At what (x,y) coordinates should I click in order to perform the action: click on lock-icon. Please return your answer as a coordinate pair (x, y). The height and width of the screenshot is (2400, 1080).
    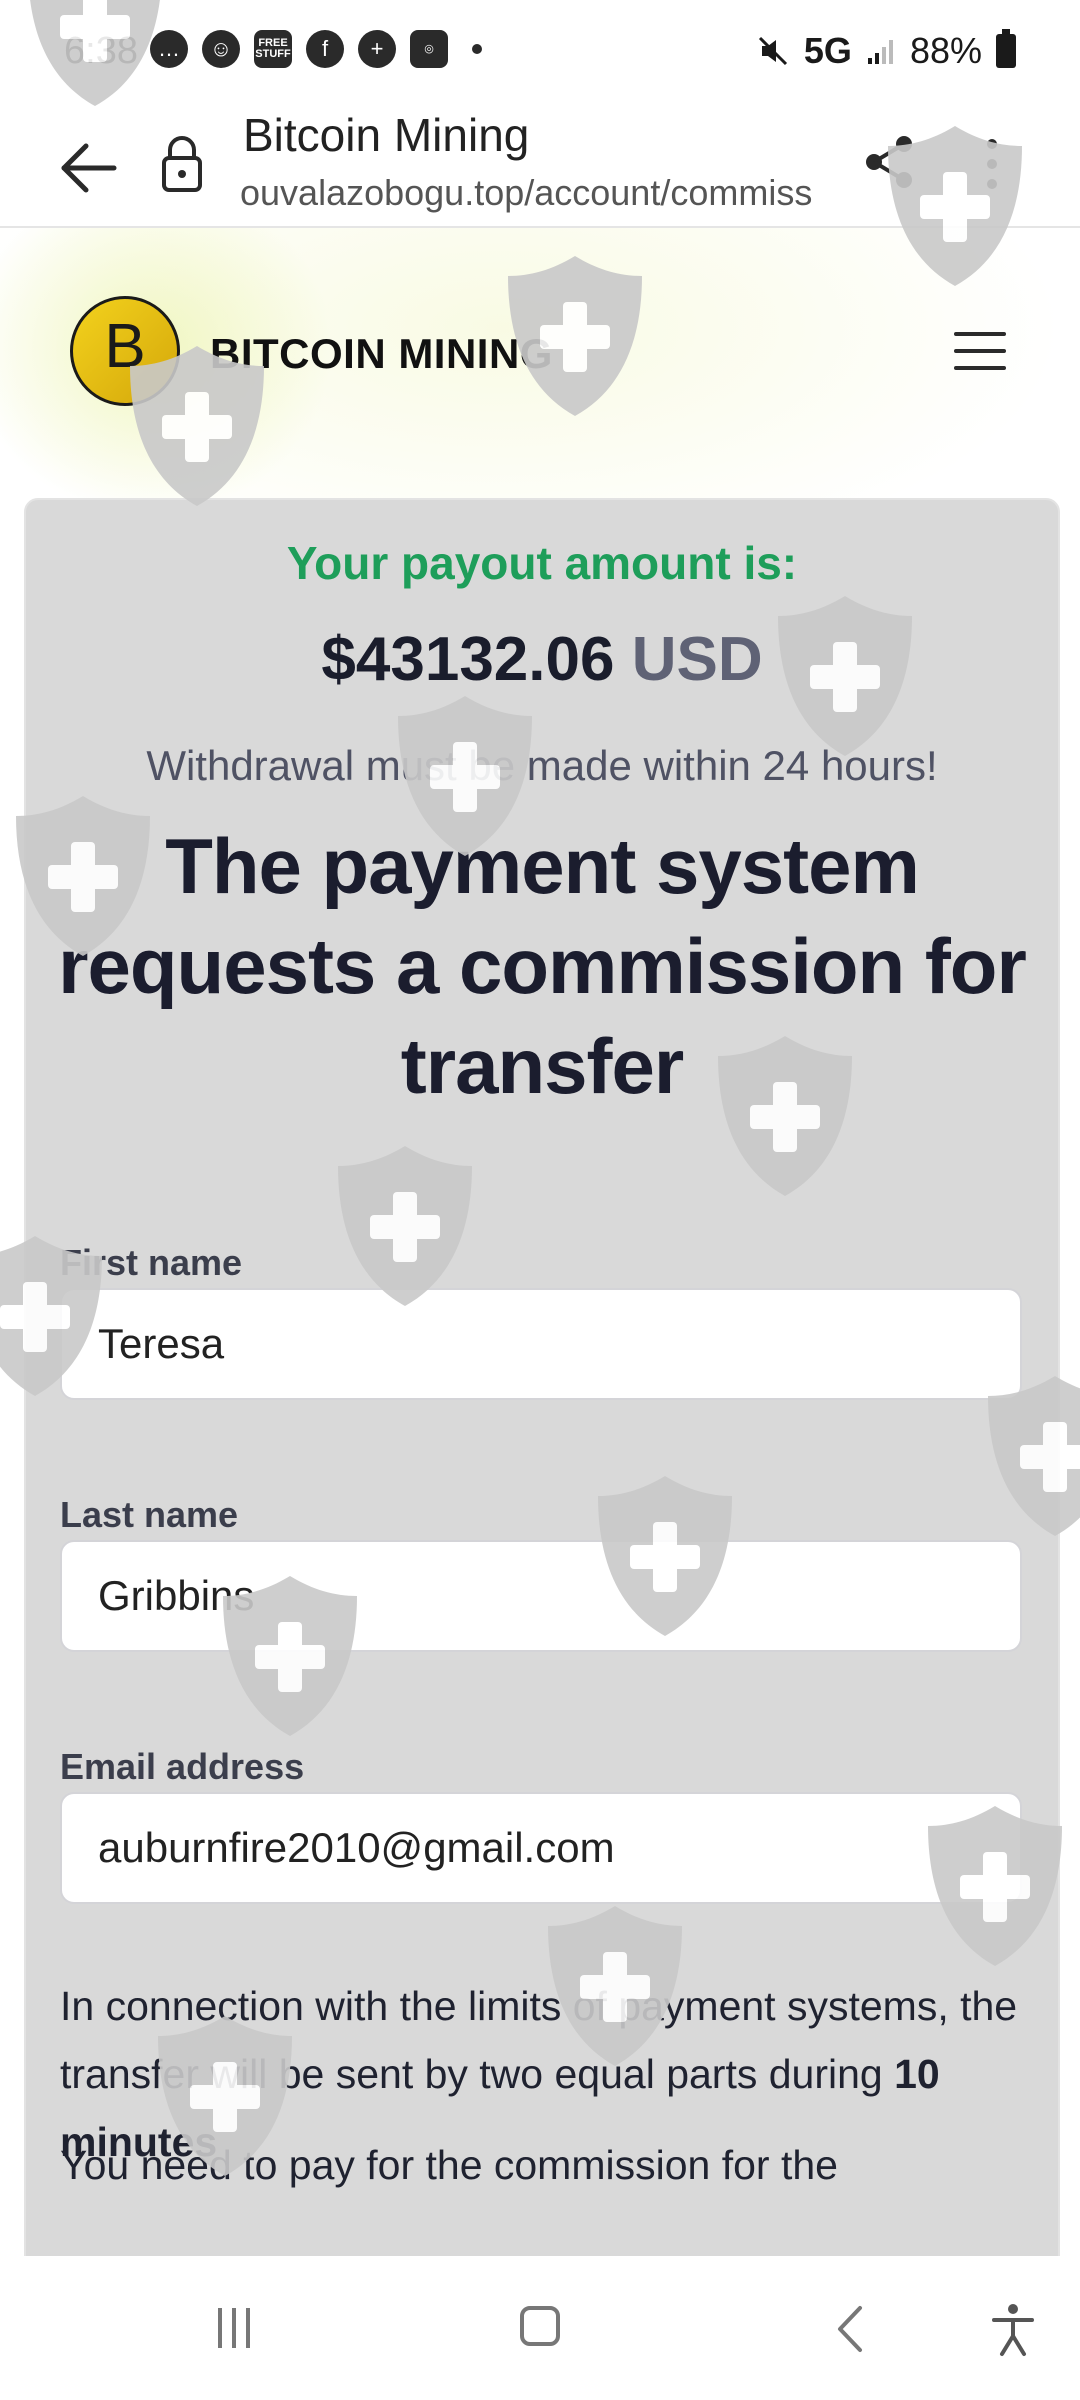
    Looking at the image, I should click on (182, 164).